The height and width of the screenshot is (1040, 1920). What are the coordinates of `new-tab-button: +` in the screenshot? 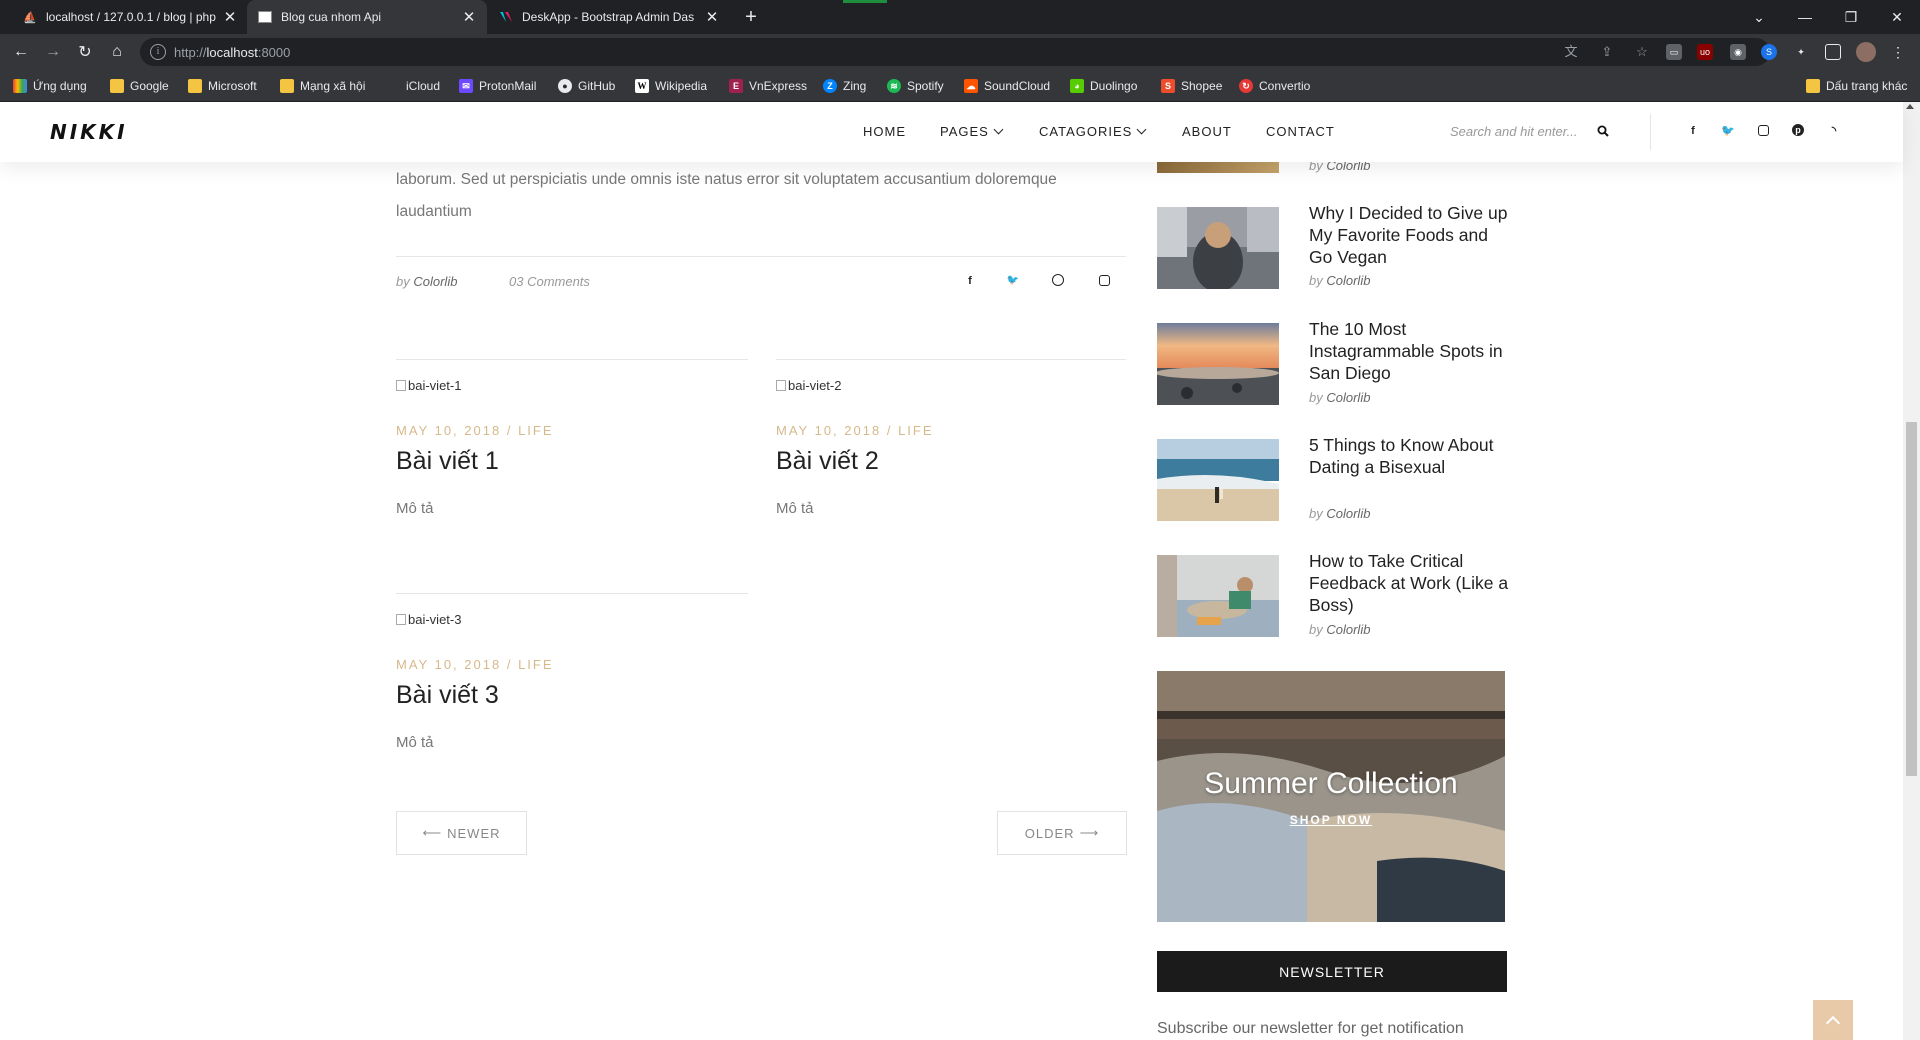 It's located at (751, 17).